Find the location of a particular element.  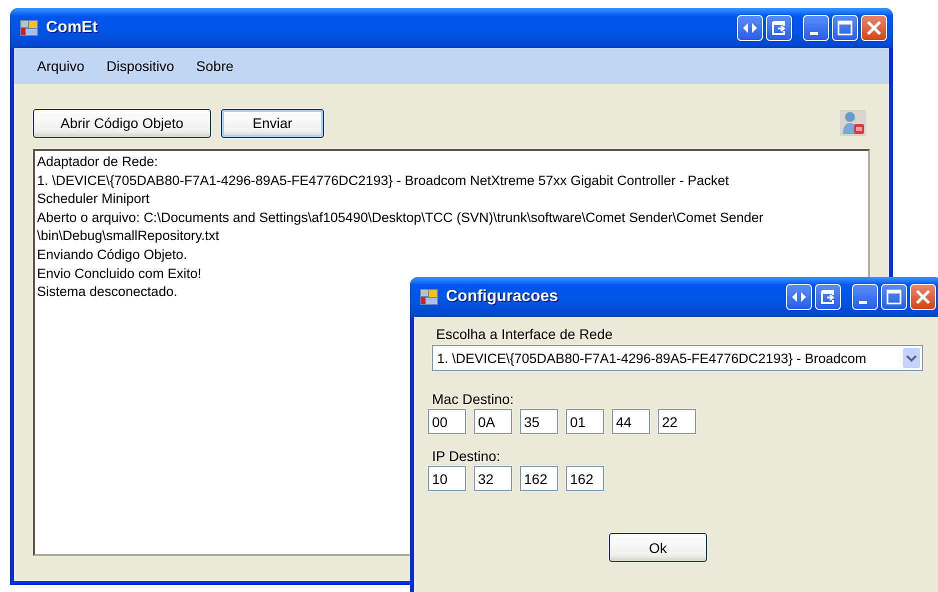

field-label: Mac Destino: is located at coordinates (473, 399).